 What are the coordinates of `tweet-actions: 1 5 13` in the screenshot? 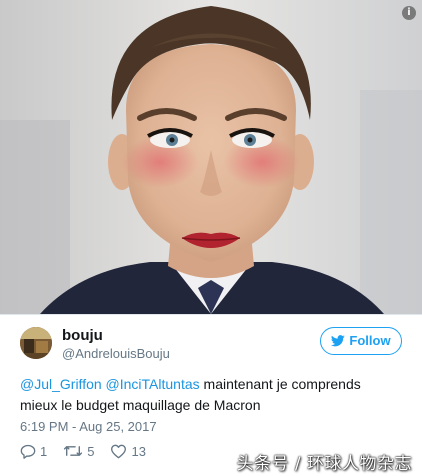 It's located at (91, 451).